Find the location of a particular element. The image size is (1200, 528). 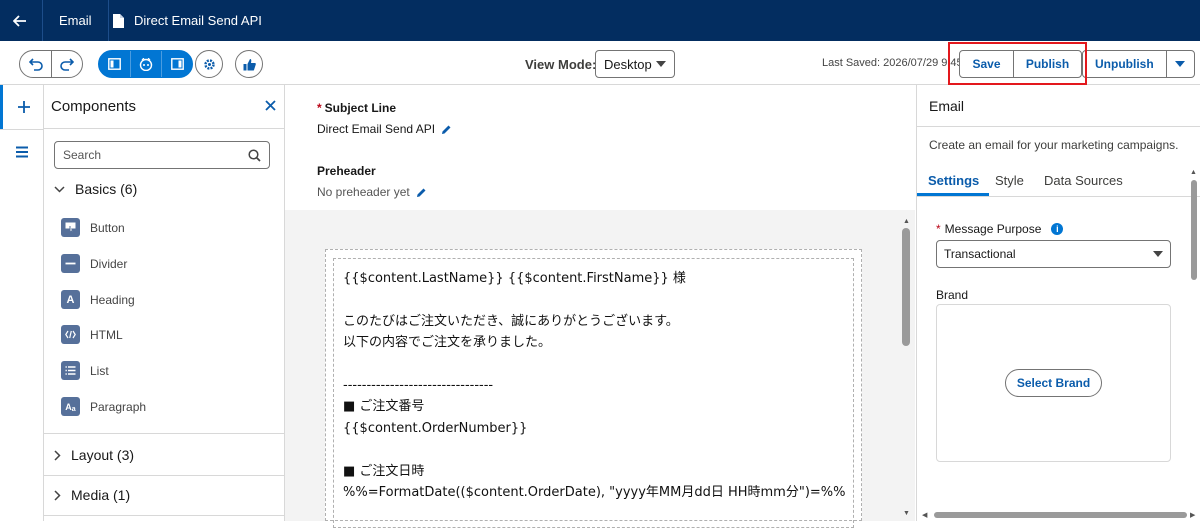

gear-icon is located at coordinates (209, 64).